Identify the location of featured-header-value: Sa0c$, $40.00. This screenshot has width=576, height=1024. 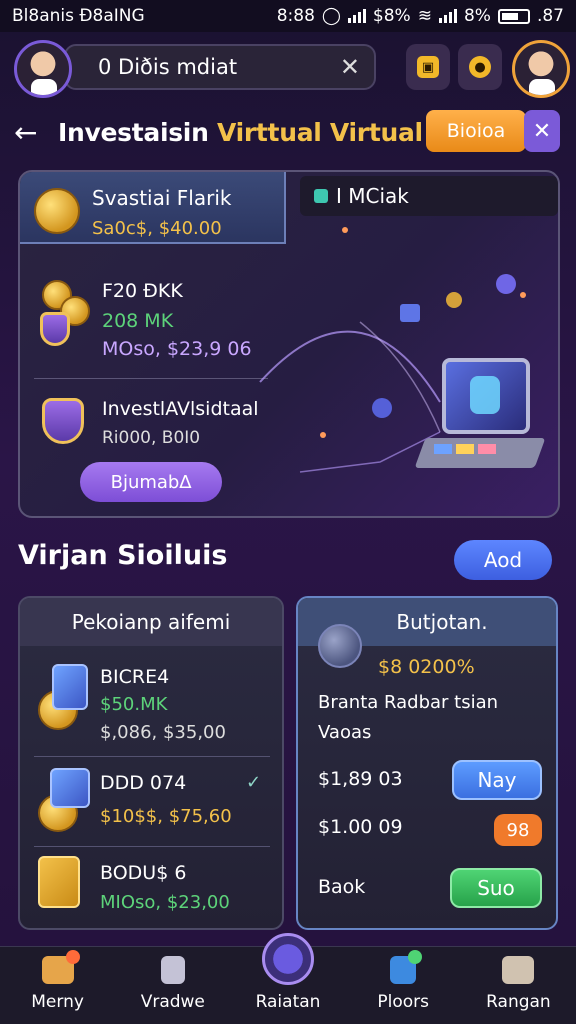
(157, 228).